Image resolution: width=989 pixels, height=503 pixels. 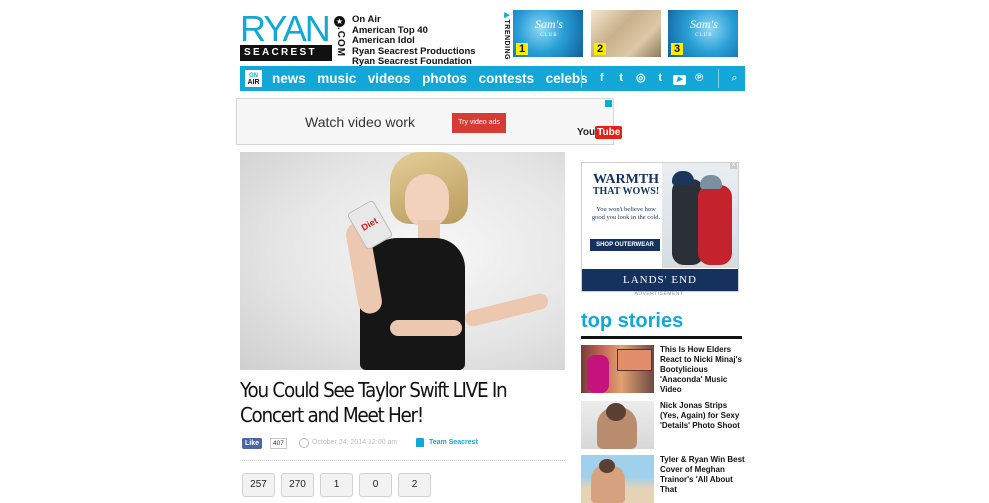 What do you see at coordinates (402, 261) in the screenshot?
I see `article-hero-image: Diet` at bounding box center [402, 261].